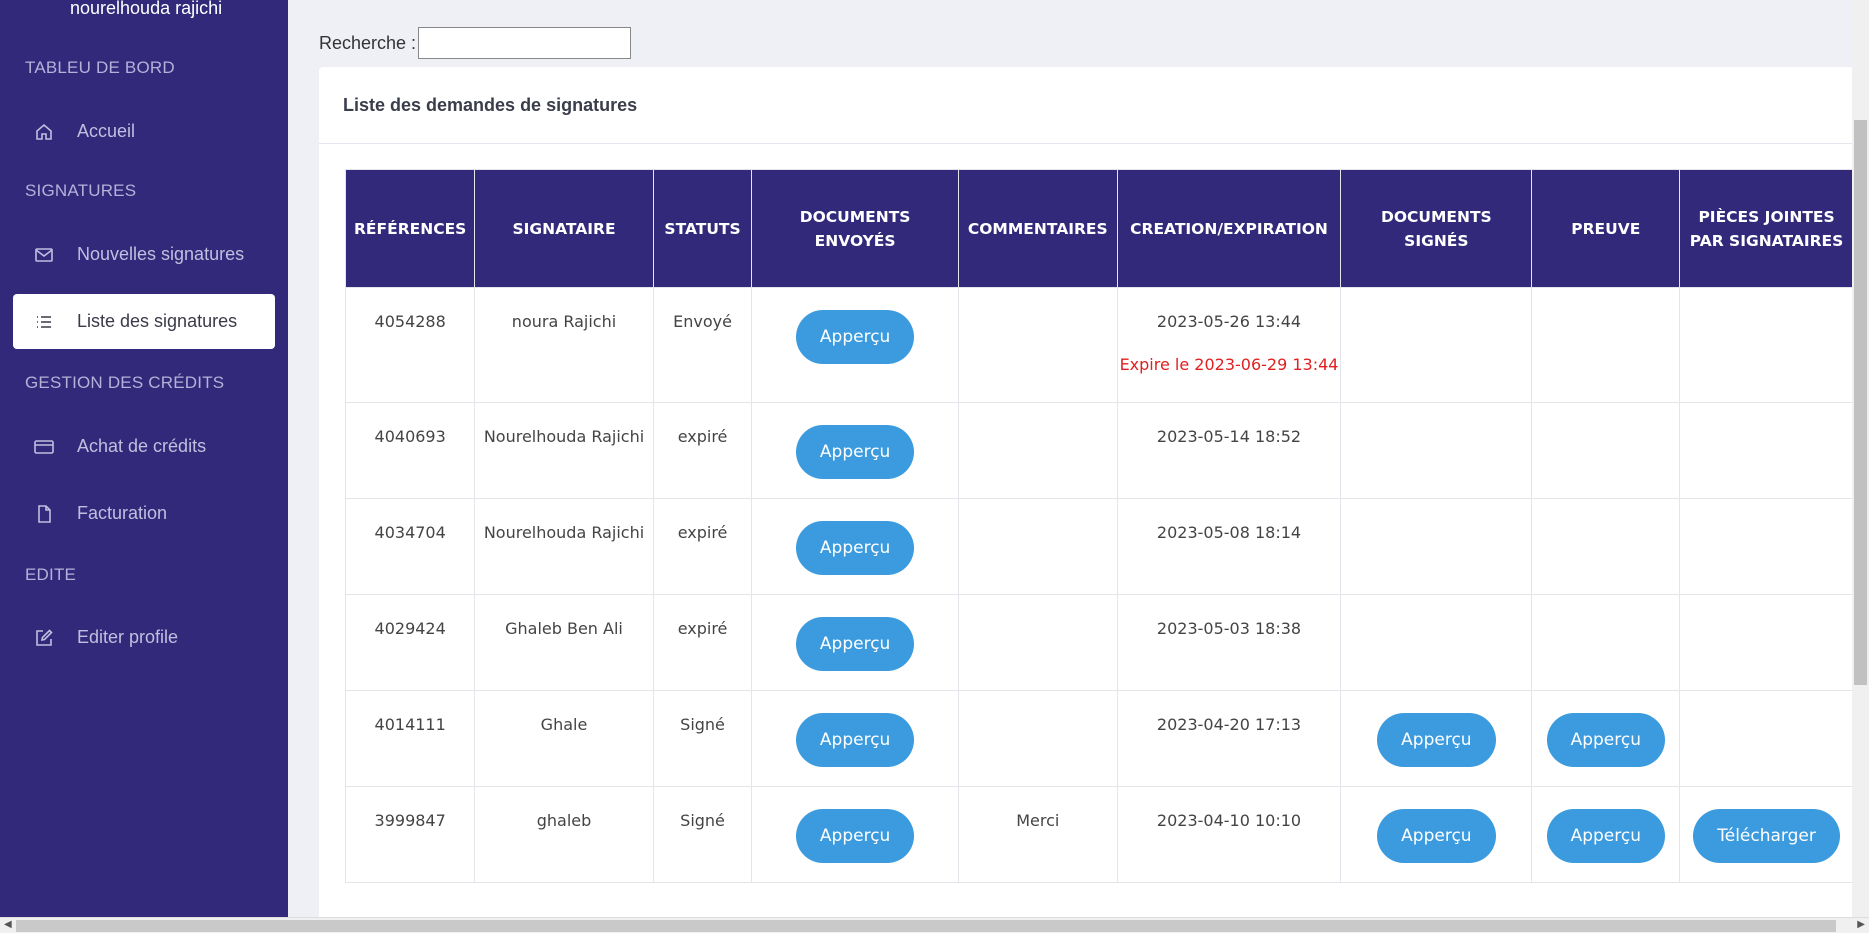 Image resolution: width=1869 pixels, height=933 pixels. I want to click on cell-creation-expiration: 2023-05-08 18:14, so click(1229, 546).